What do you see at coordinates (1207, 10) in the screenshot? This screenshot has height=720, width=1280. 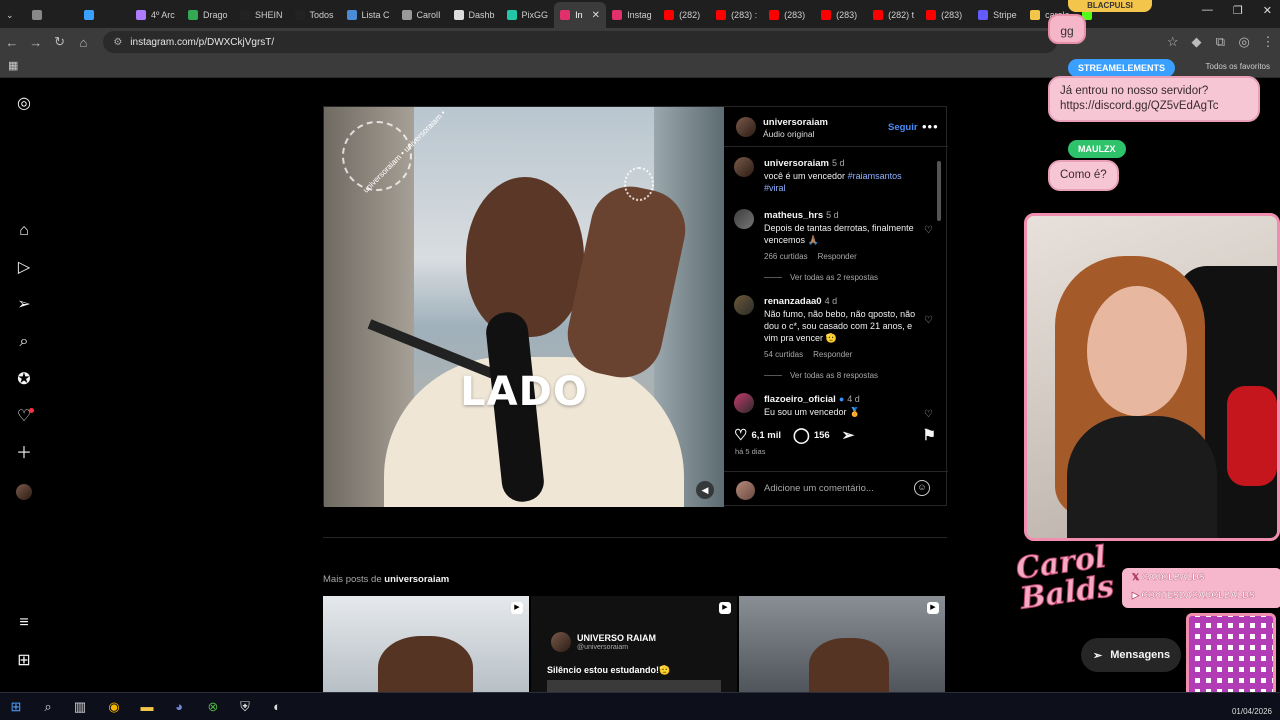 I see `minimize-icon: —` at bounding box center [1207, 10].